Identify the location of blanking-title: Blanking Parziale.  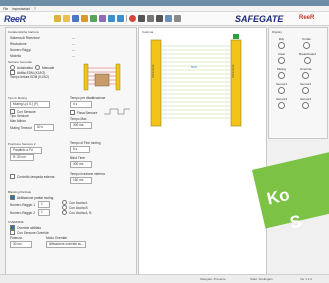
(20, 192).